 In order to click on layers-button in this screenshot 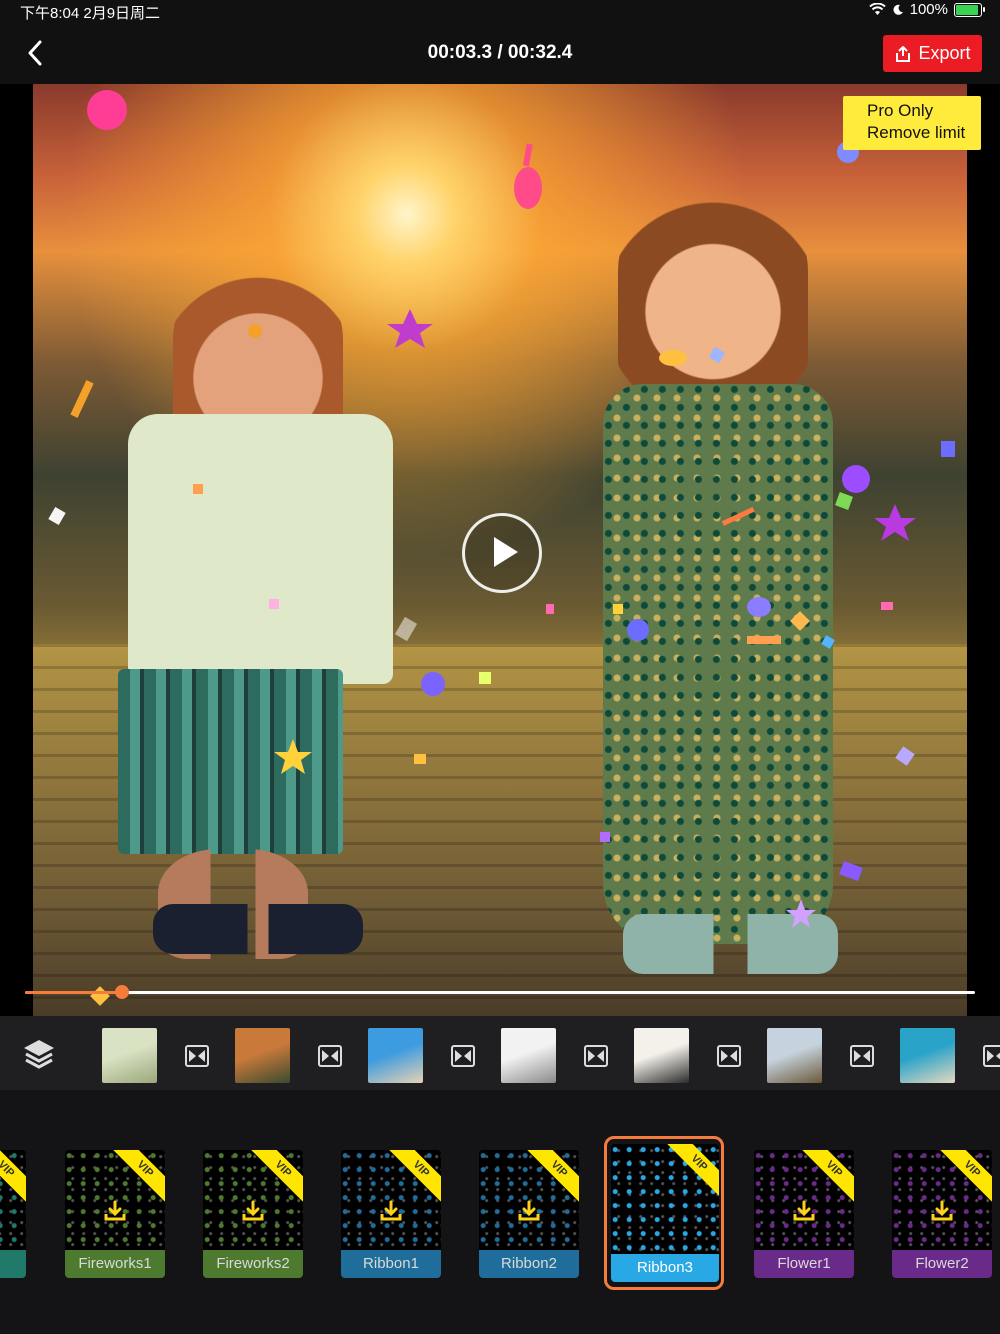, I will do `click(39, 1055)`.